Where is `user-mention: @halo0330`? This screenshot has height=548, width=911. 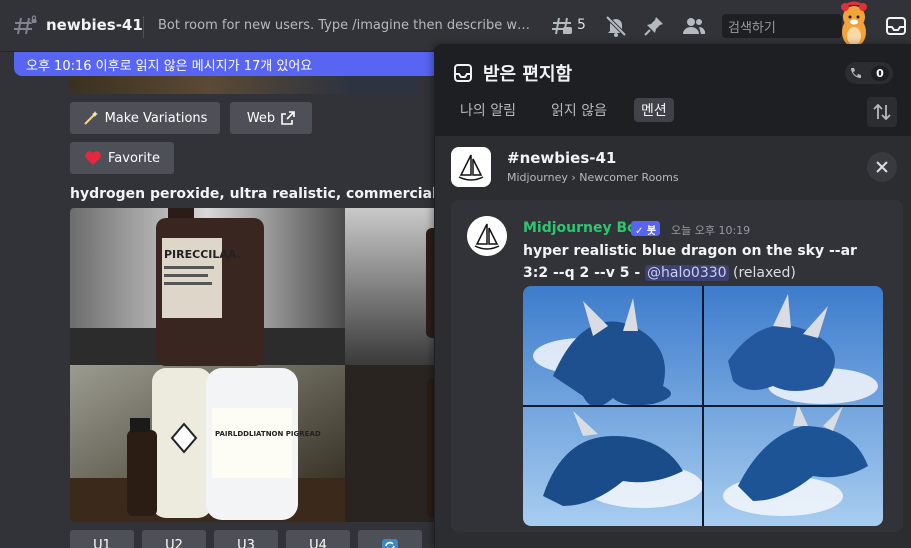
user-mention: @halo0330 is located at coordinates (687, 273).